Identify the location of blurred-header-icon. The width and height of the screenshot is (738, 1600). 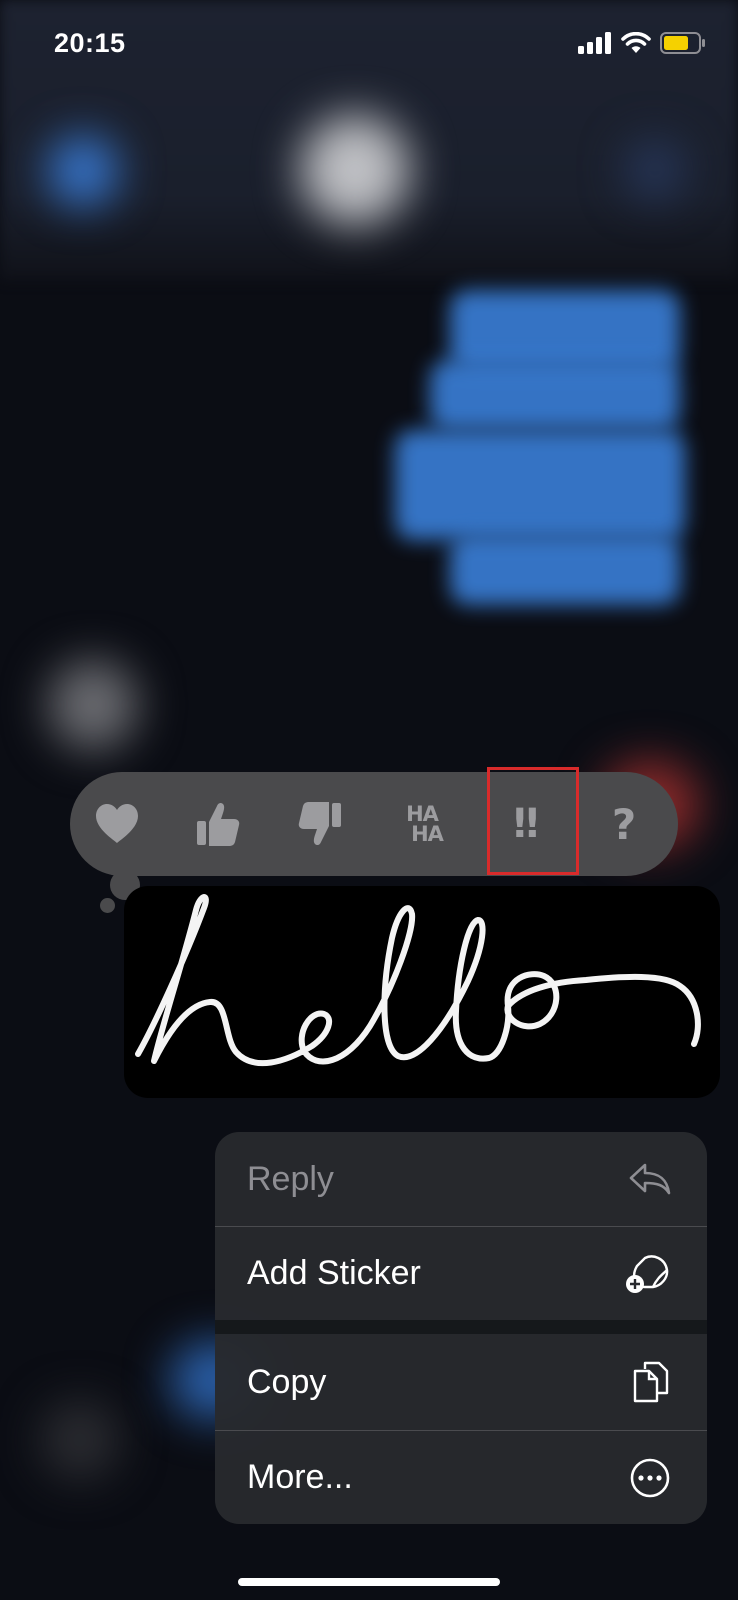
(655, 170).